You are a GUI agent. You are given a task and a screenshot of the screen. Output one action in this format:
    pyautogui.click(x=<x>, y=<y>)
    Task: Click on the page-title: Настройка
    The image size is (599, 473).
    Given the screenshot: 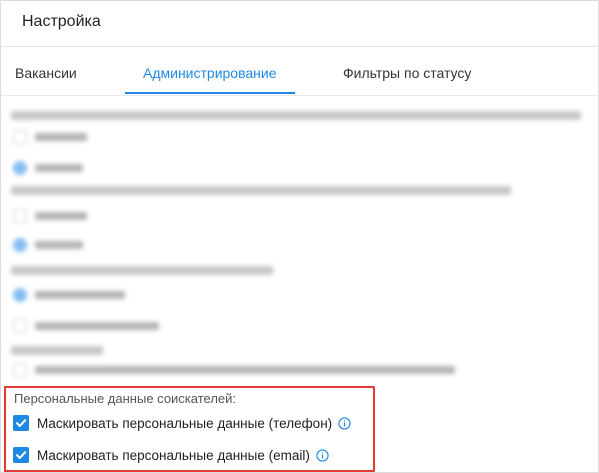 What is the action you would take?
    pyautogui.click(x=61, y=21)
    